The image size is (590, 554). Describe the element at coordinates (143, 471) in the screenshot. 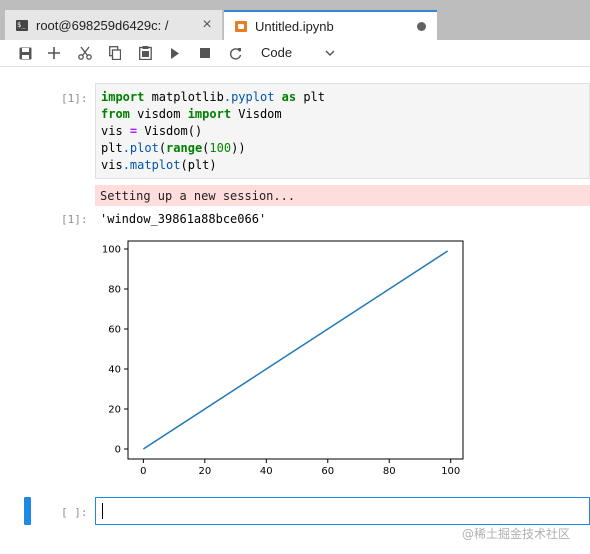

I see `x-tick-label: 0` at that location.